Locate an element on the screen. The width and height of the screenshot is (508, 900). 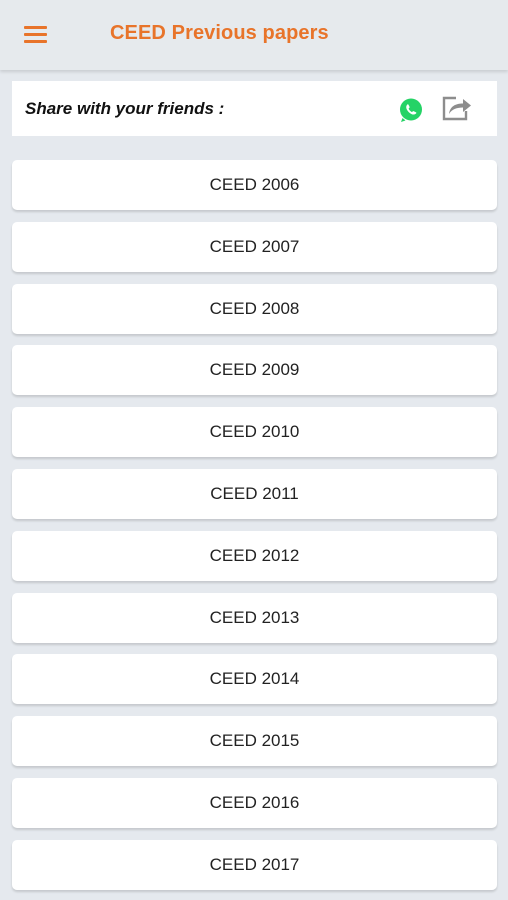
paper-item: CEED 2009 is located at coordinates (254, 370).